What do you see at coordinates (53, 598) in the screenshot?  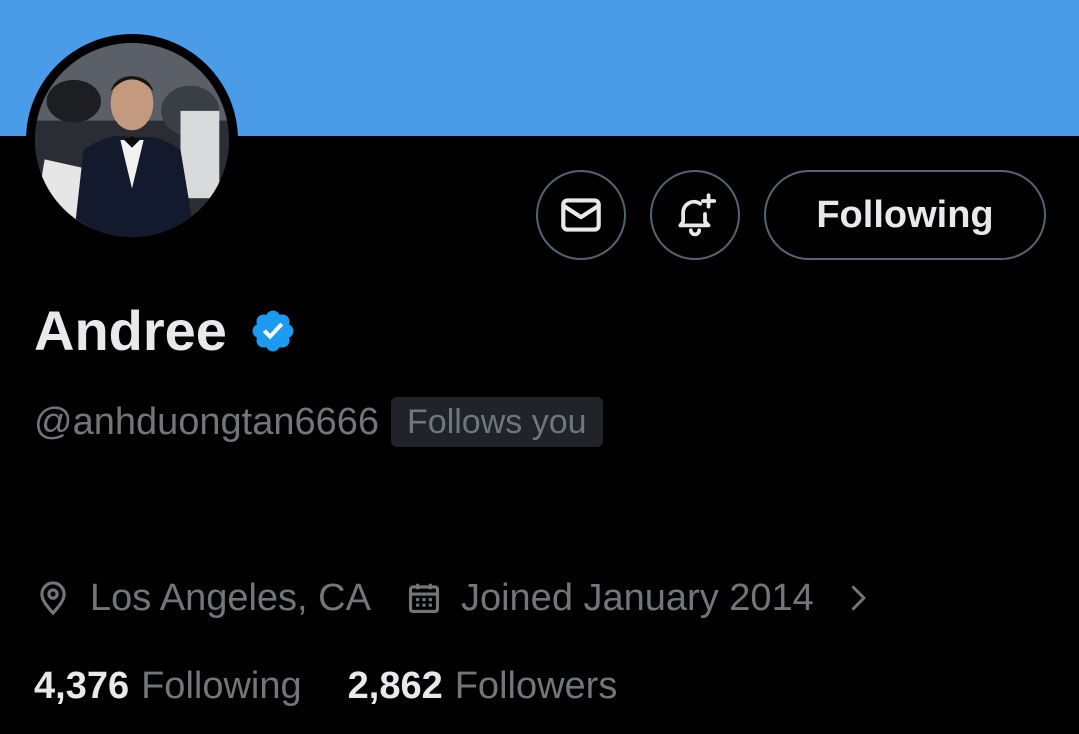 I see `location-pin-icon` at bounding box center [53, 598].